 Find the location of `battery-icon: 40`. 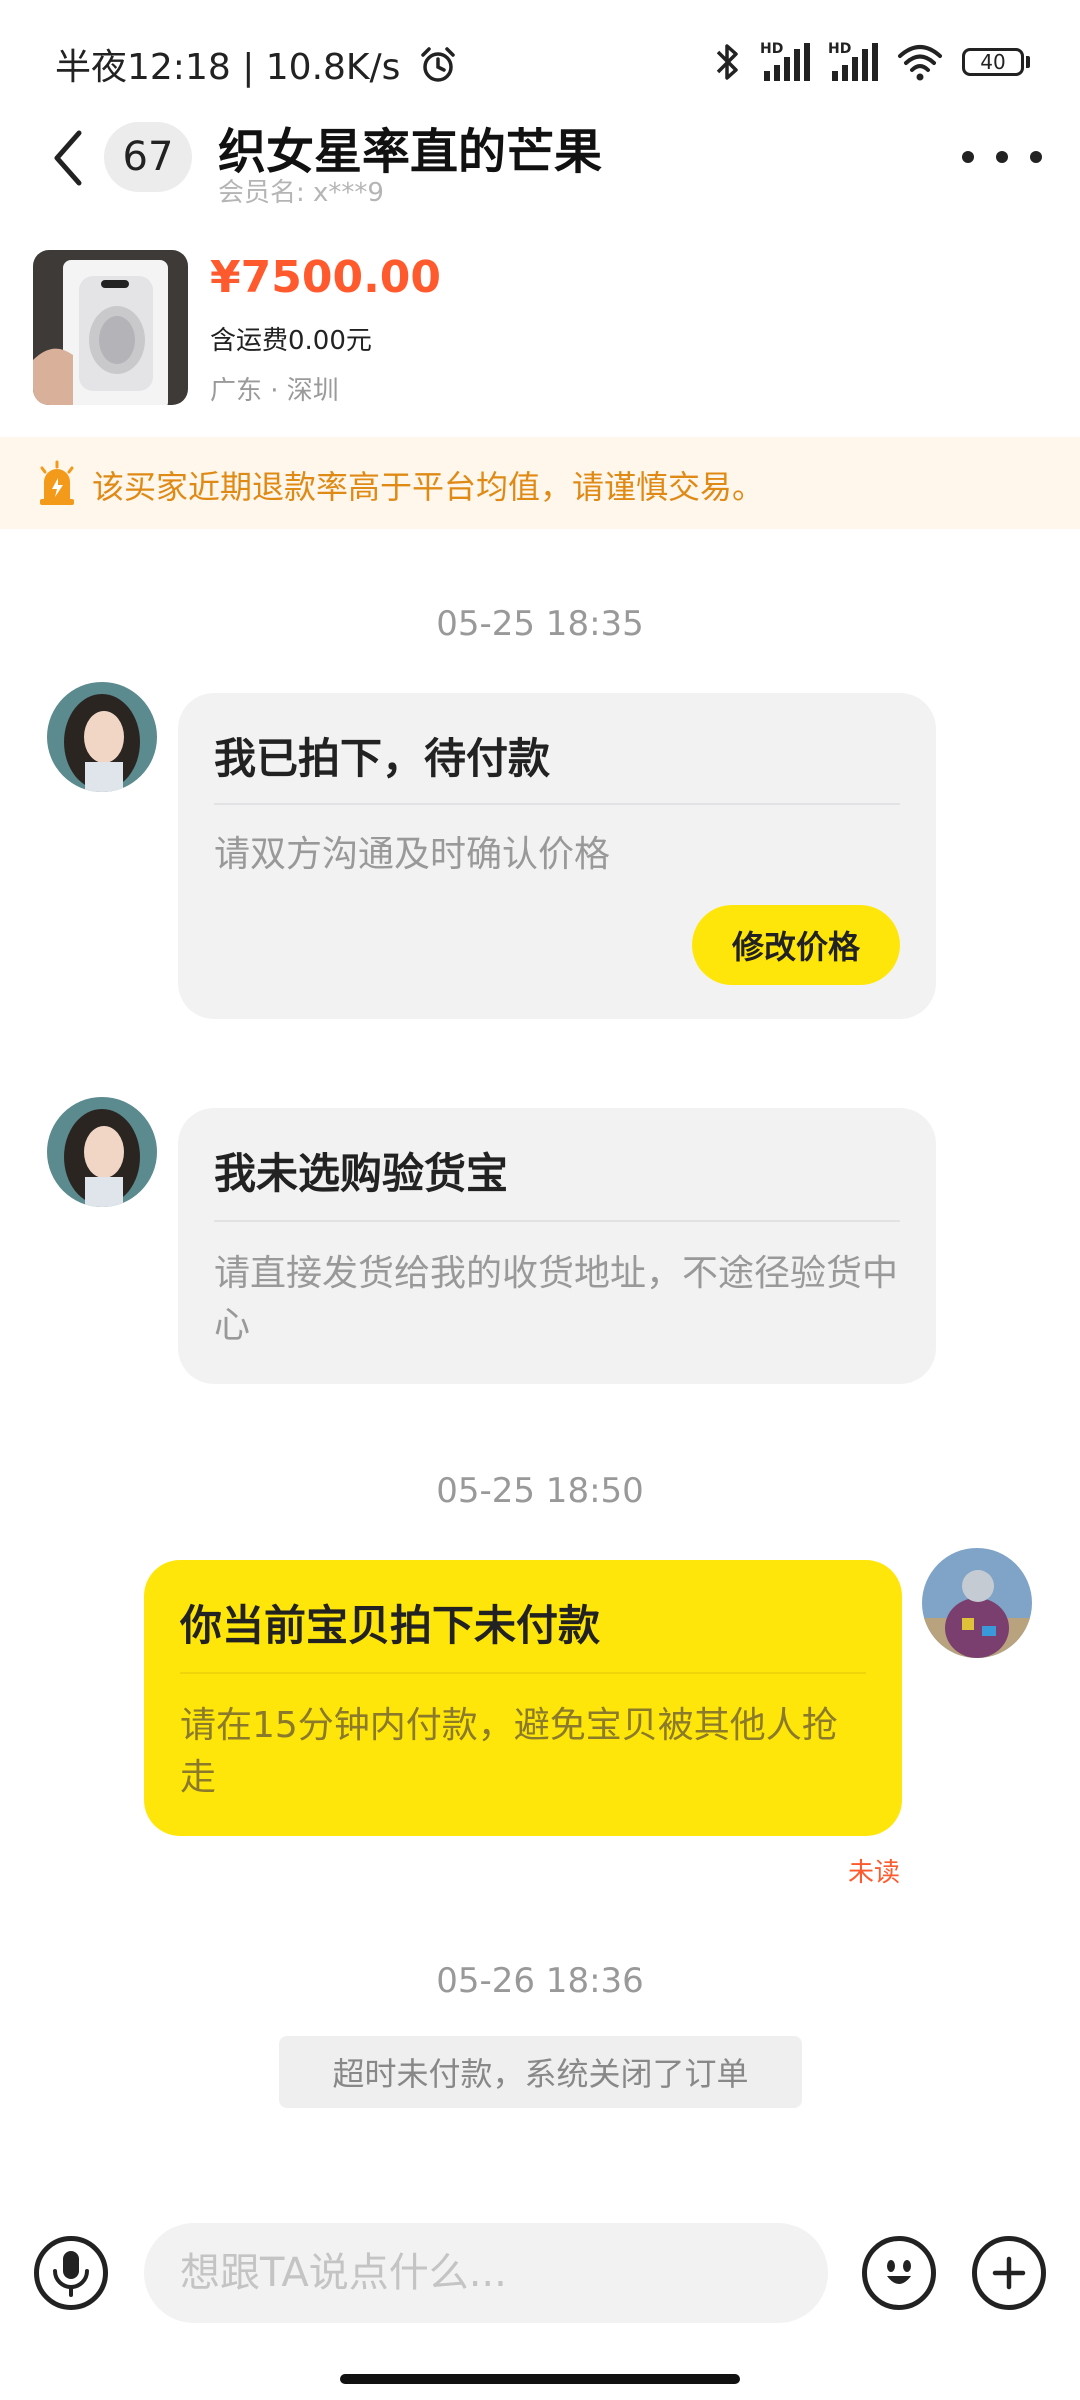

battery-icon: 40 is located at coordinates (997, 62).